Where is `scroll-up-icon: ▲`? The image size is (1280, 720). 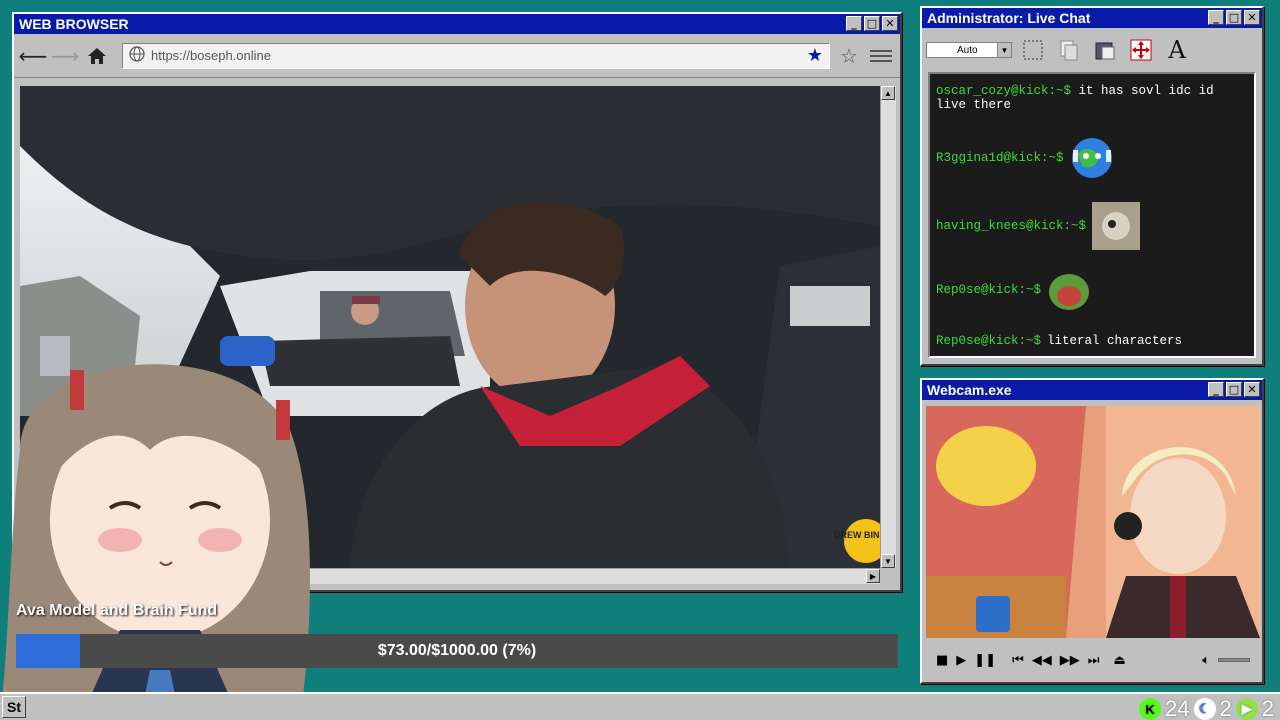
scroll-up-icon: ▲ is located at coordinates (888, 93).